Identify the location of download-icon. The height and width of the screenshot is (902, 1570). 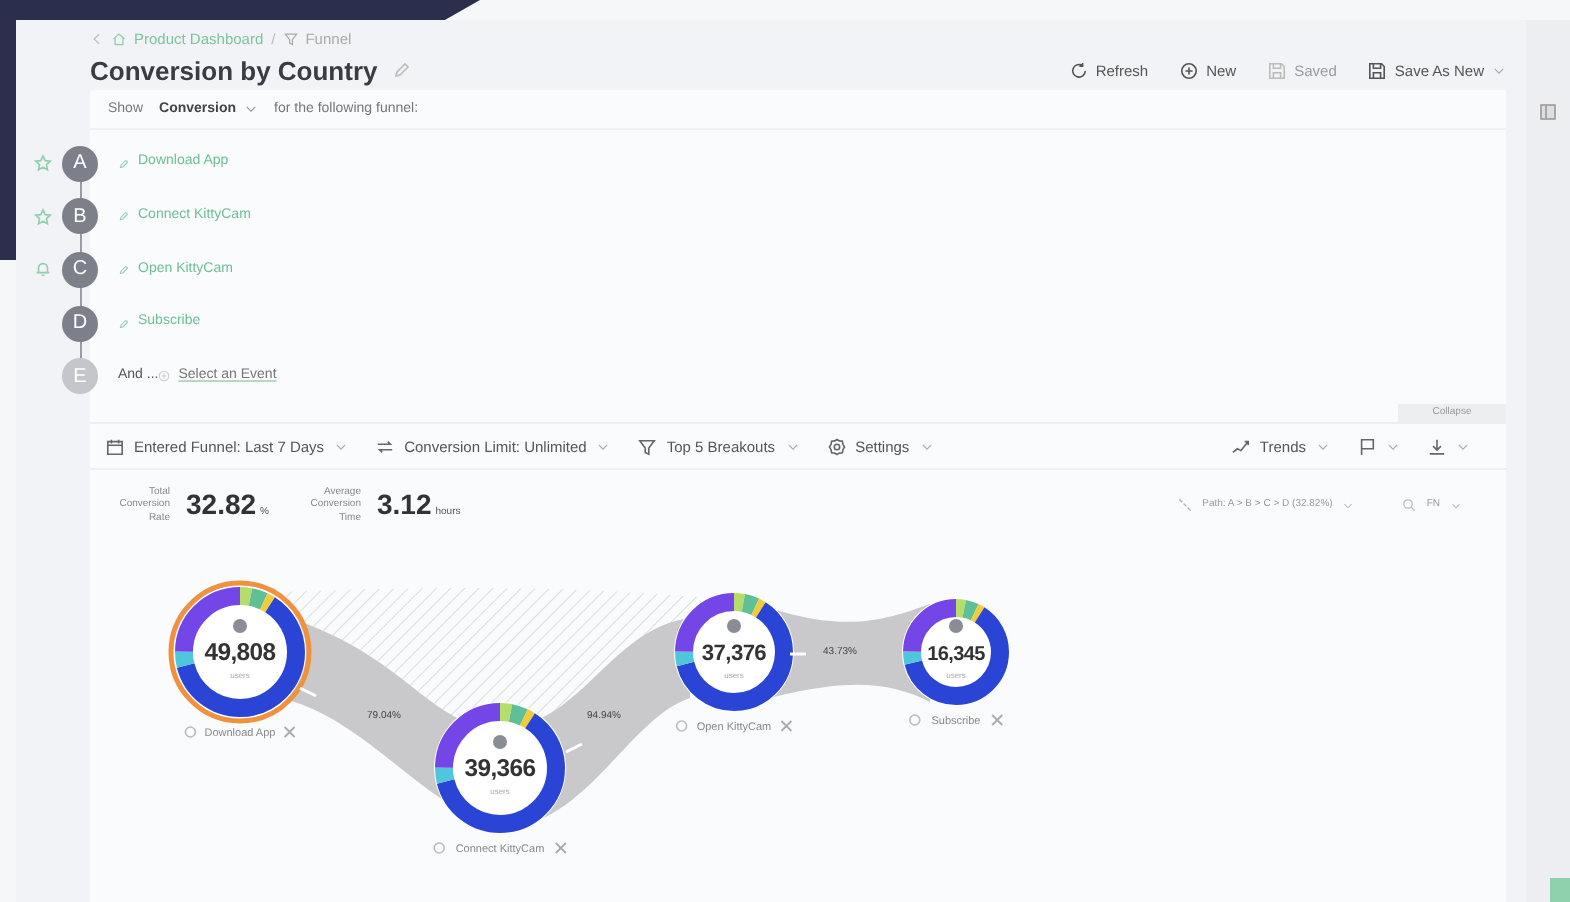
(1437, 446).